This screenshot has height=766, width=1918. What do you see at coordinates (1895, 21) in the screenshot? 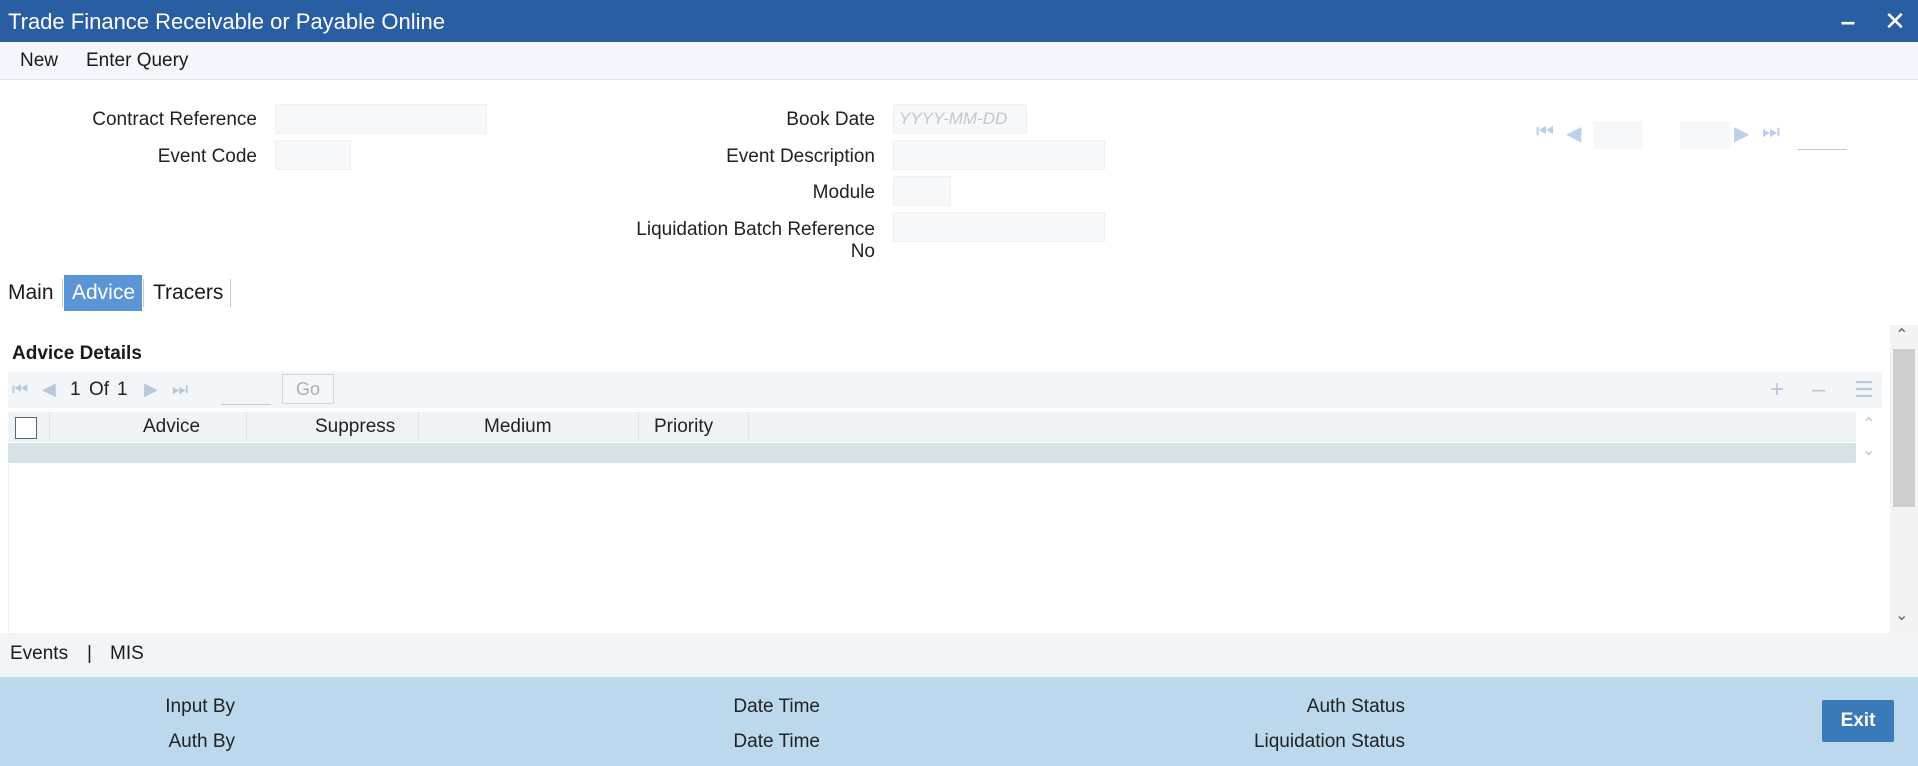
I see `close-icon: ✕` at bounding box center [1895, 21].